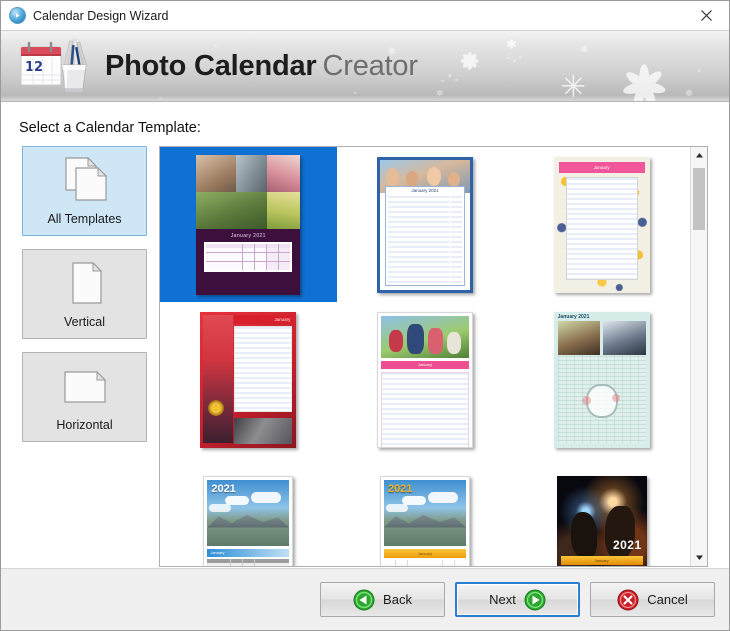 This screenshot has width=730, height=631. Describe the element at coordinates (699, 155) in the screenshot. I see `chevron-up-icon` at that location.